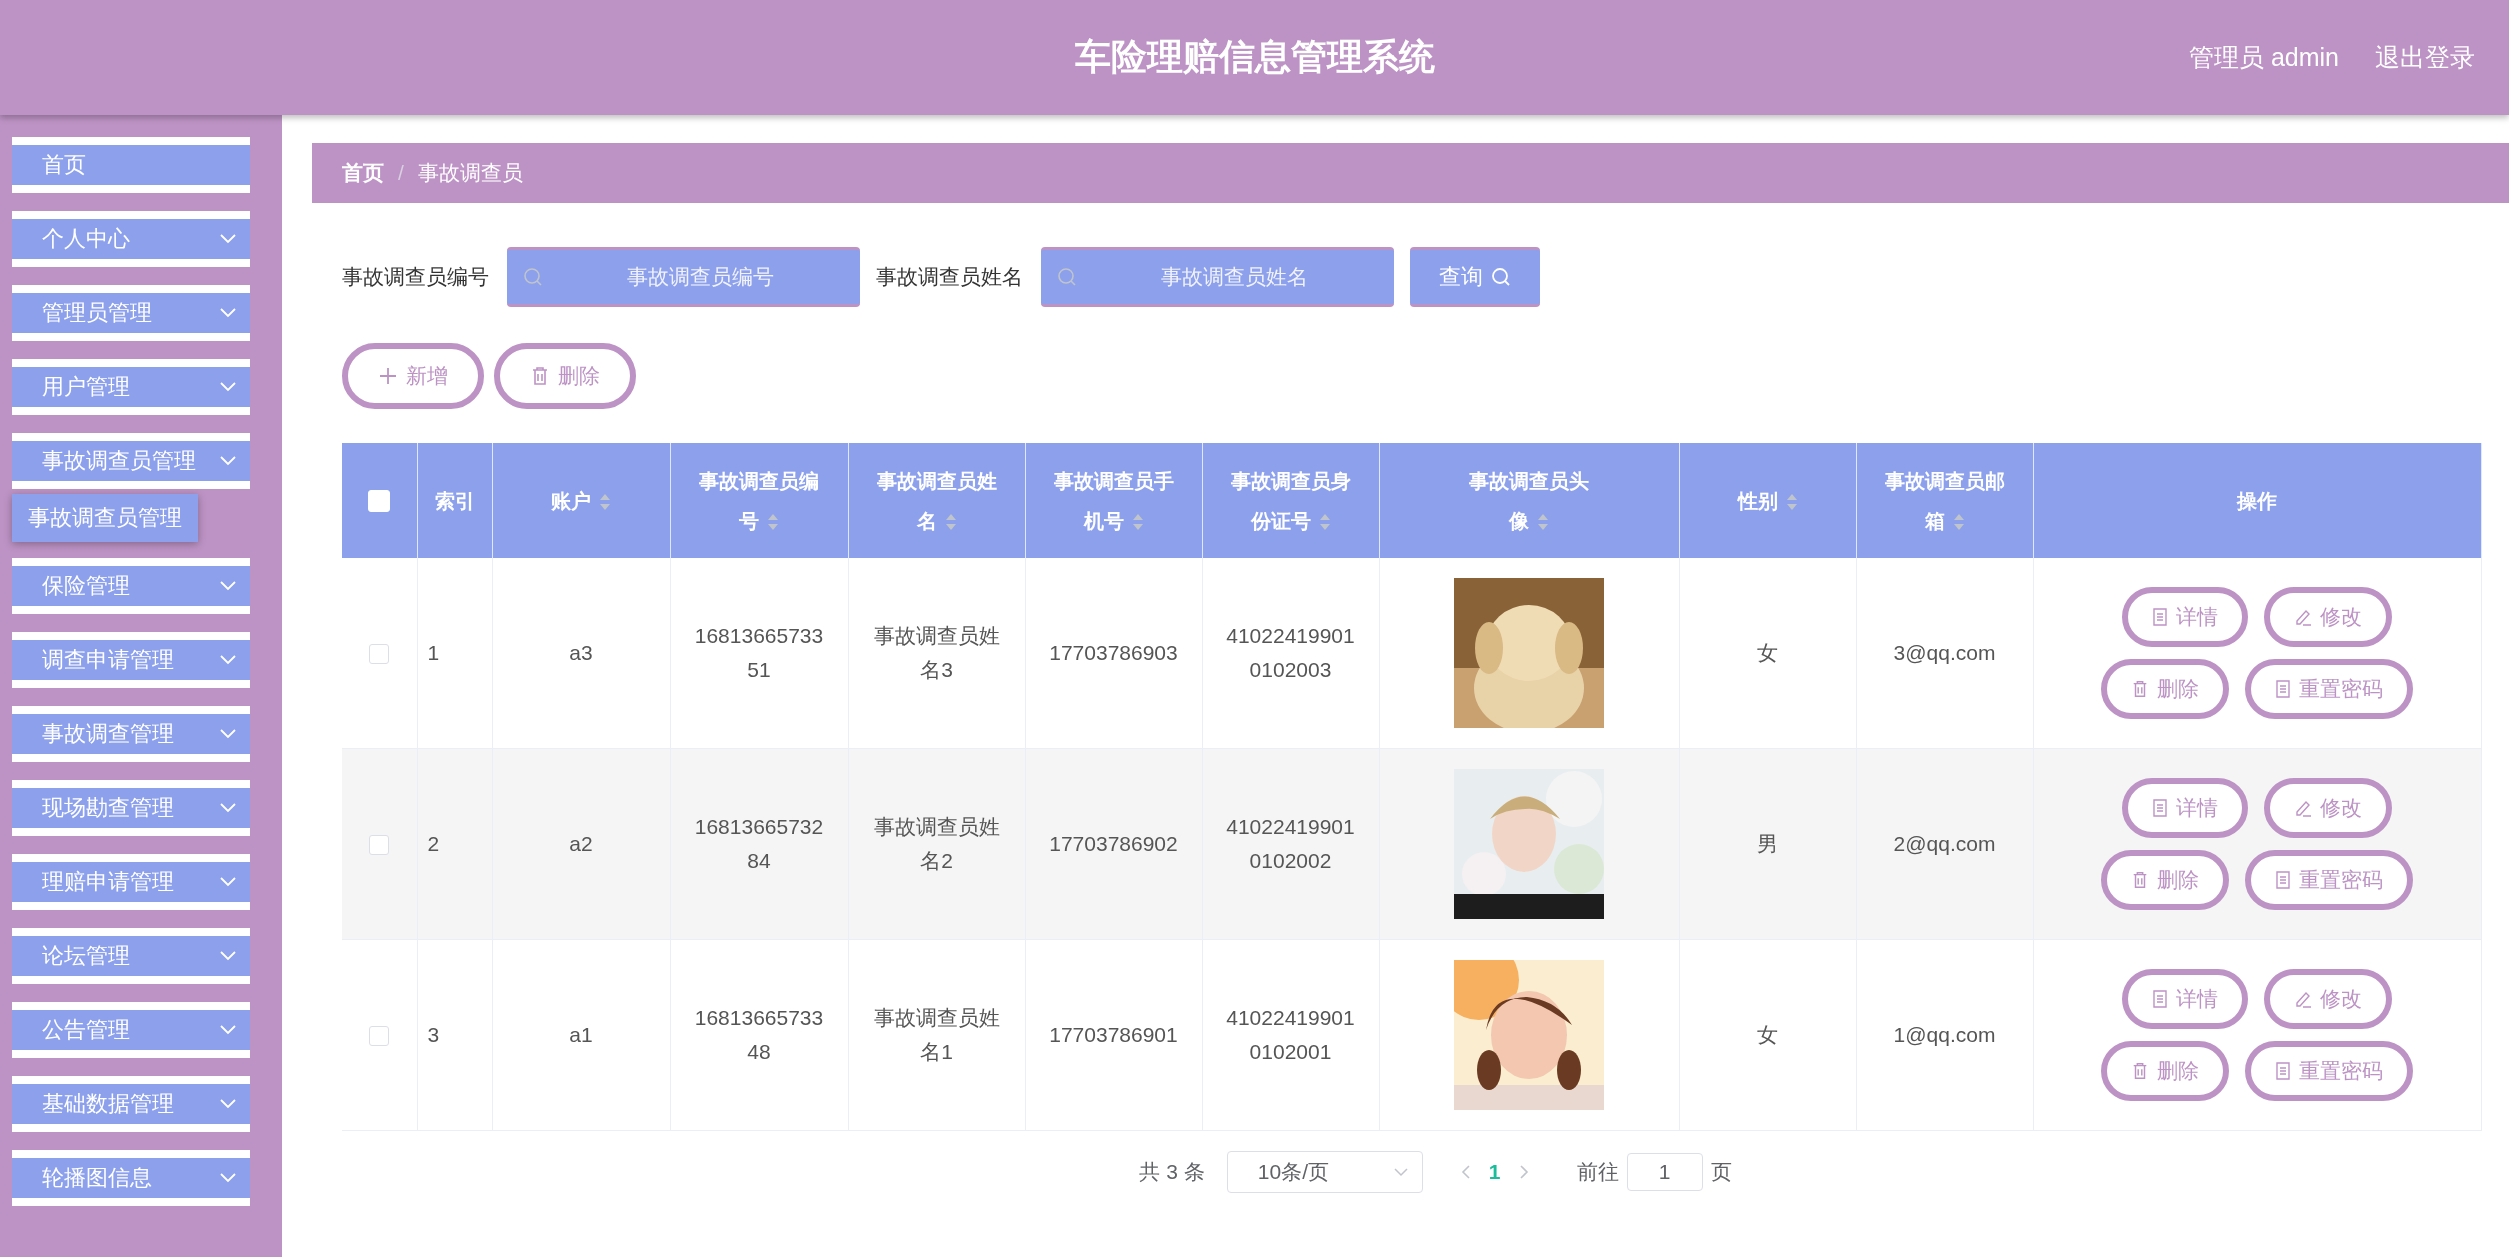 Image resolution: width=2509 pixels, height=1257 pixels. I want to click on menu-item: 首页, so click(131, 165).